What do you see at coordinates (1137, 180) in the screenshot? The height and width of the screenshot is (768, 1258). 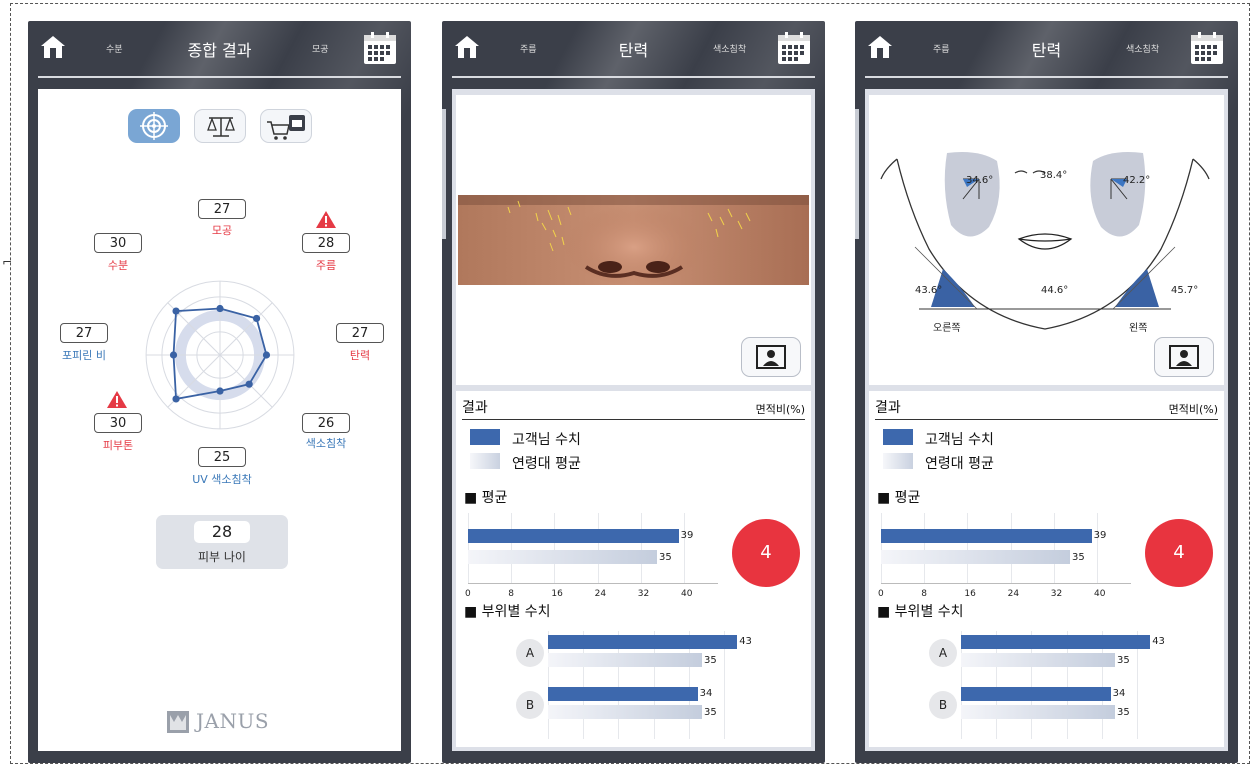 I see `left-cheek-angle: 42.2°` at bounding box center [1137, 180].